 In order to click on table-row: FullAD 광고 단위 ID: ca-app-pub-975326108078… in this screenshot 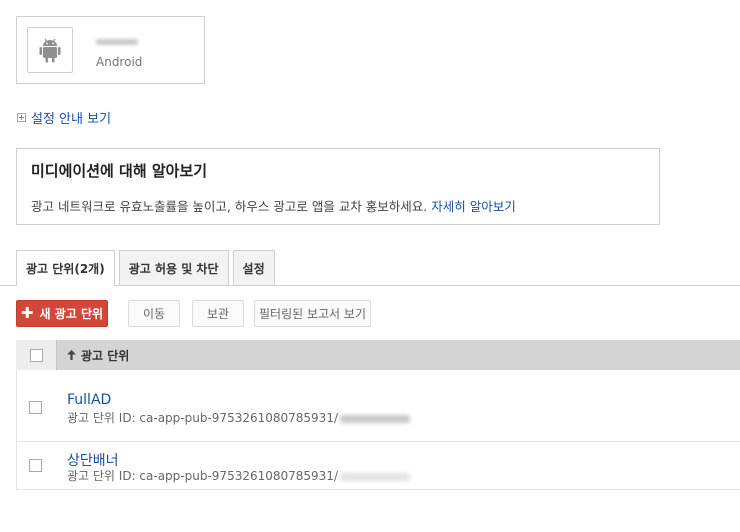, I will do `click(378, 406)`.